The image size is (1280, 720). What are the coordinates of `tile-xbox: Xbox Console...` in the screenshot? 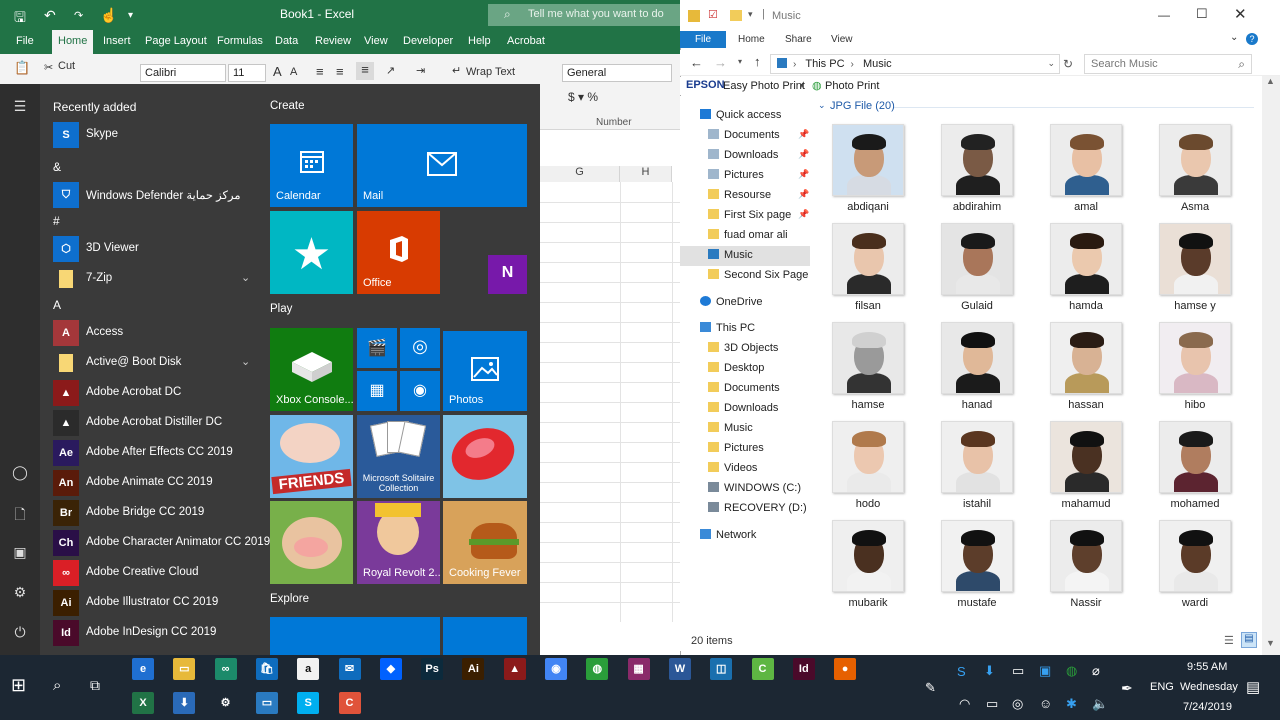 It's located at (311, 369).